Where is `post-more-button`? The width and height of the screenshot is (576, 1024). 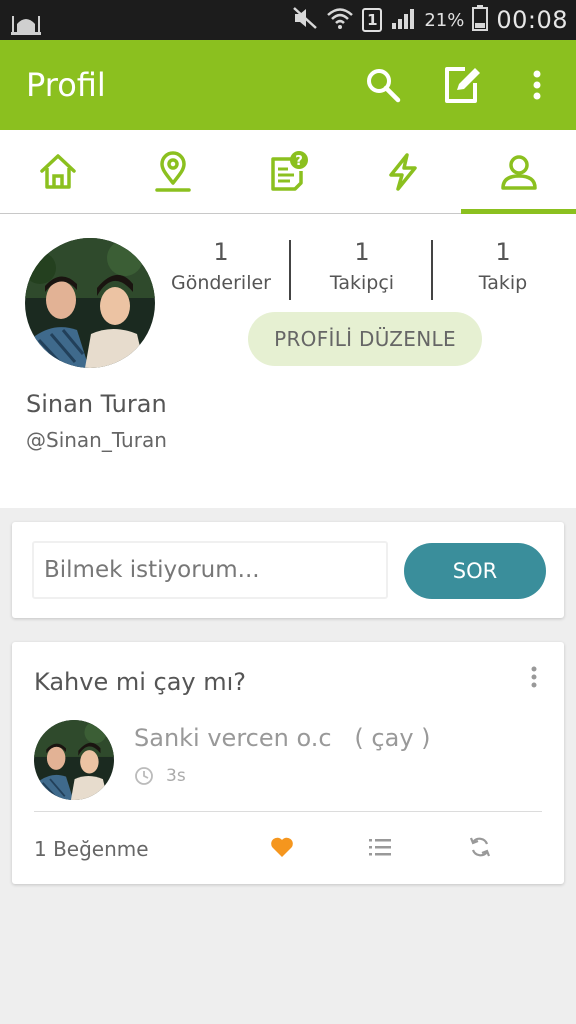 post-more-button is located at coordinates (534, 677).